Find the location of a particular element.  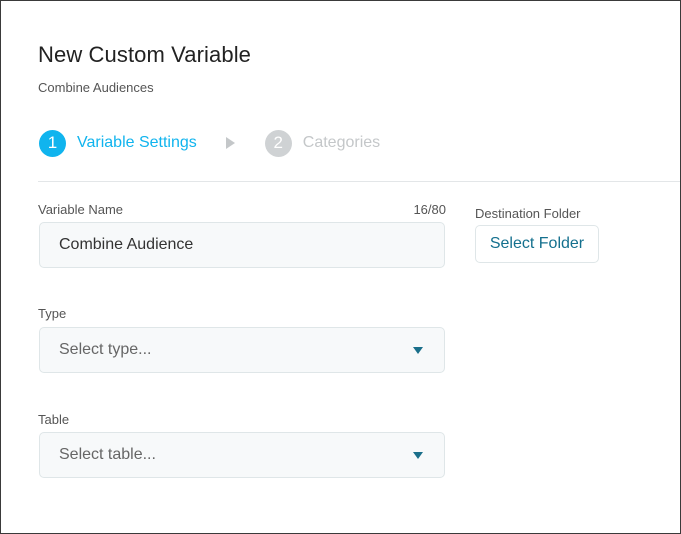

destination-folder-label: Destination Folder is located at coordinates (528, 213).